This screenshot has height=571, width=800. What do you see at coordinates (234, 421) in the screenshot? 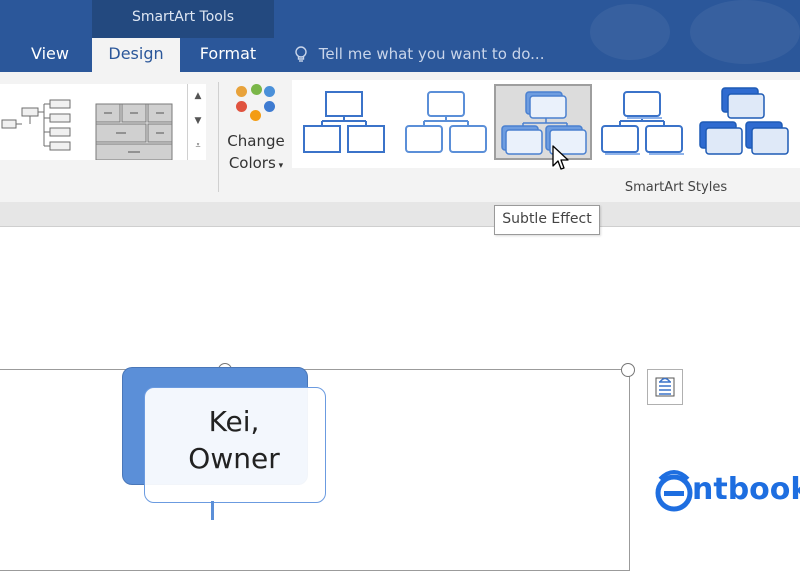
I see `node-text-line1: Kei,` at bounding box center [234, 421].